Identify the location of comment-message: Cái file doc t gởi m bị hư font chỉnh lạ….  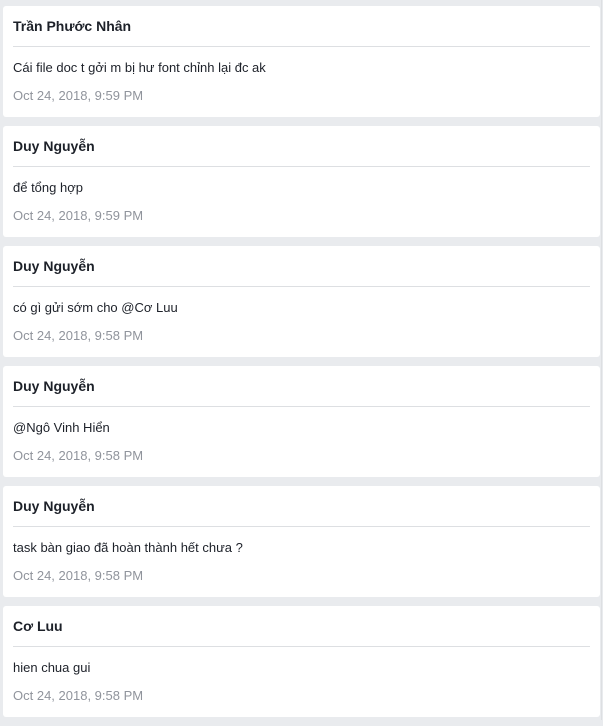
(139, 67).